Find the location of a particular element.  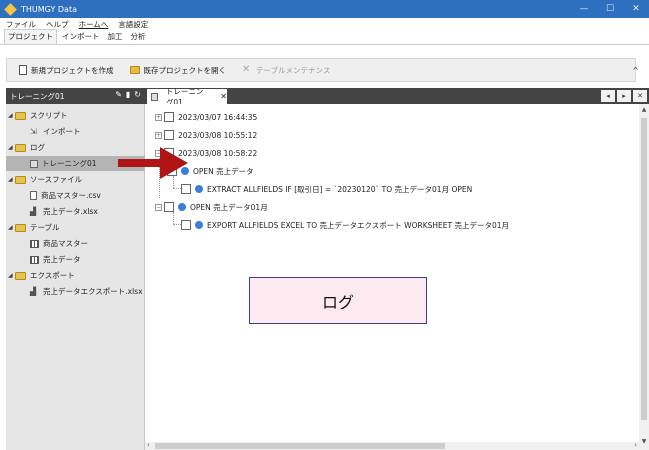

annotation-arrow is located at coordinates (153, 163).